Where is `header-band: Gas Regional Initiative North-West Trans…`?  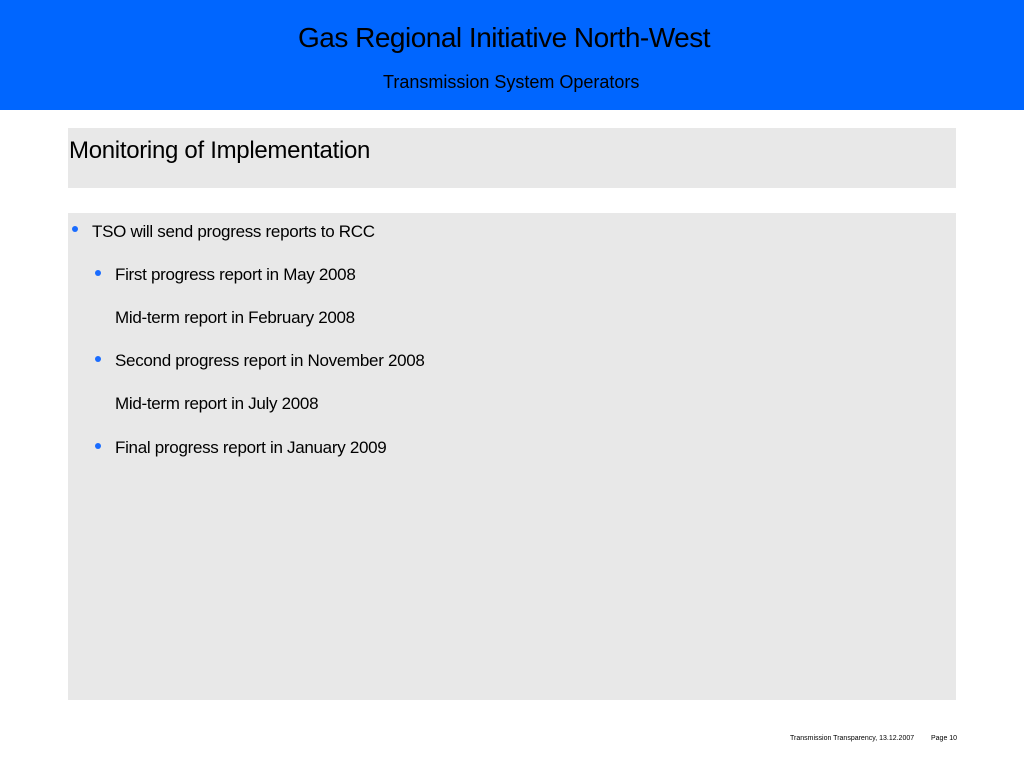
header-band: Gas Regional Initiative North-West Trans… is located at coordinates (512, 55).